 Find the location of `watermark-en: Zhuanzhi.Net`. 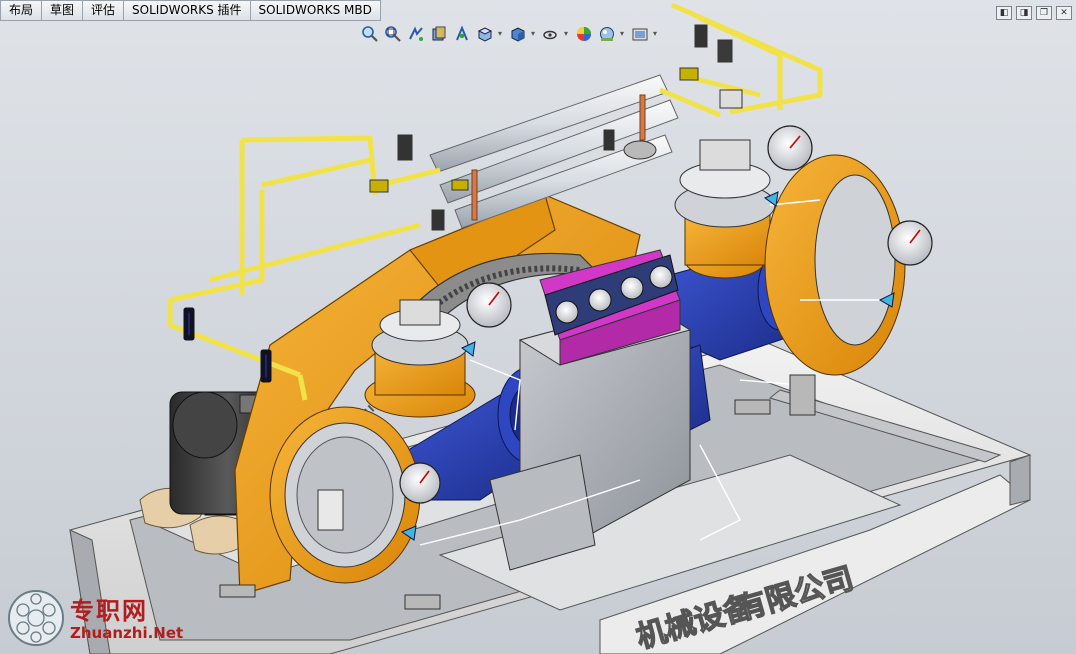

watermark-en: Zhuanzhi.Net is located at coordinates (127, 633).